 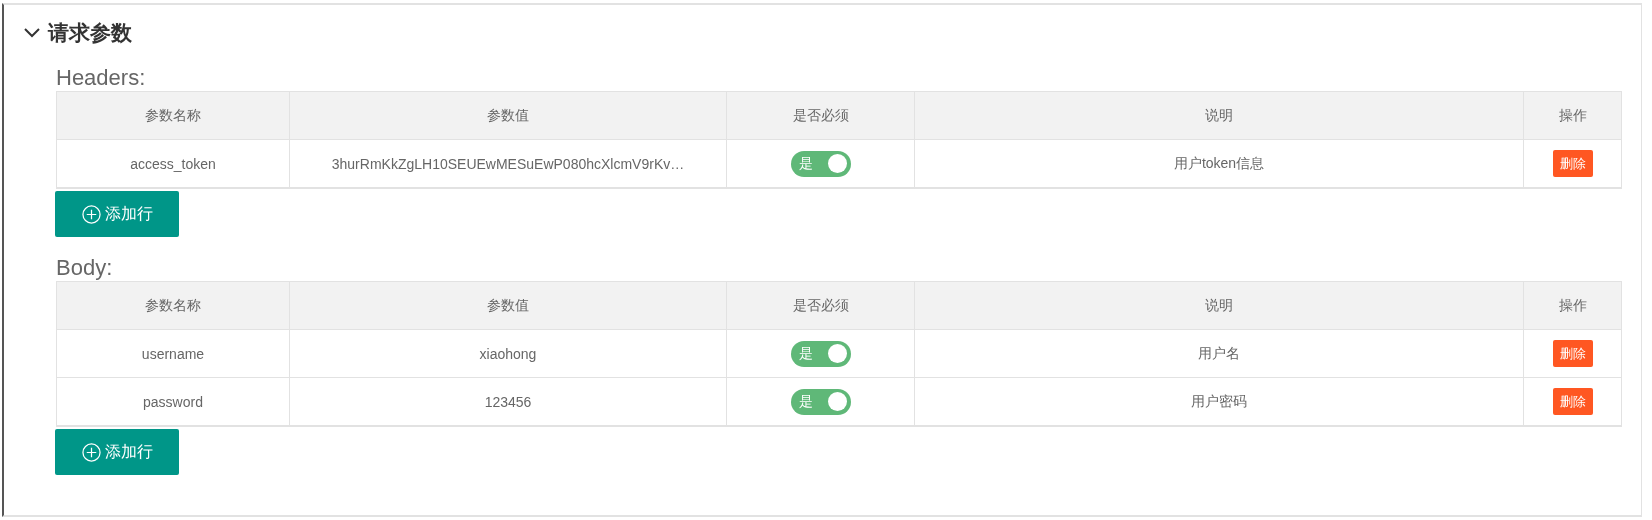 I want to click on table-cell: password, so click(x=173, y=402).